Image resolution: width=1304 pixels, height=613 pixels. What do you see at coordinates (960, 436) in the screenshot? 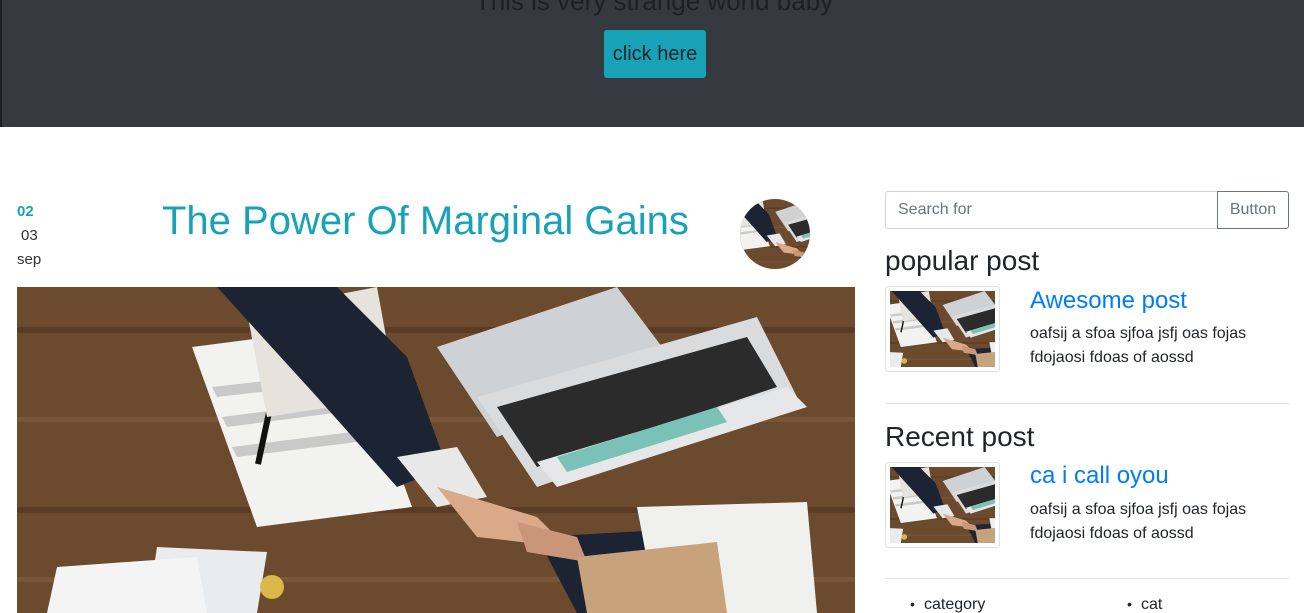
I see `recent-post-heading: Recent post` at bounding box center [960, 436].